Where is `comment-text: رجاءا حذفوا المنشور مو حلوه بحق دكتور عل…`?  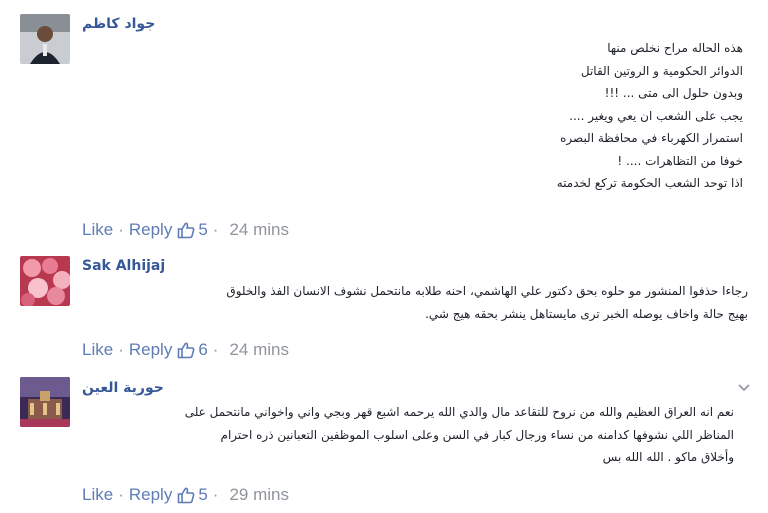 comment-text: رجاءا حذفوا المنشور مو حلوه بحق دكتور عل… is located at coordinates (487, 302).